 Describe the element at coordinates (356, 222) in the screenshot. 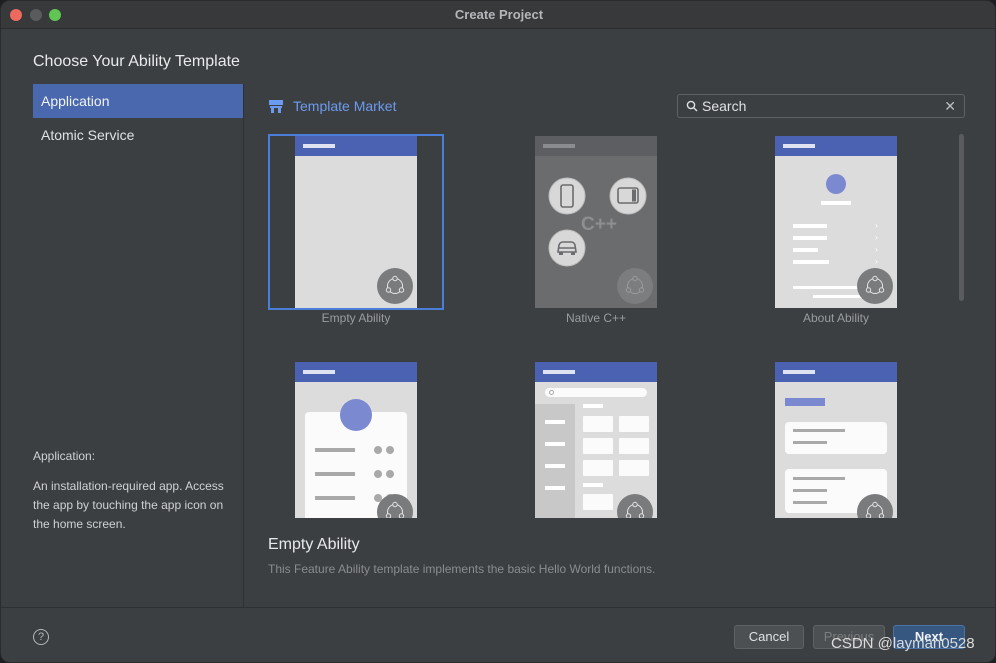

I see `template-card-empty-ability` at that location.